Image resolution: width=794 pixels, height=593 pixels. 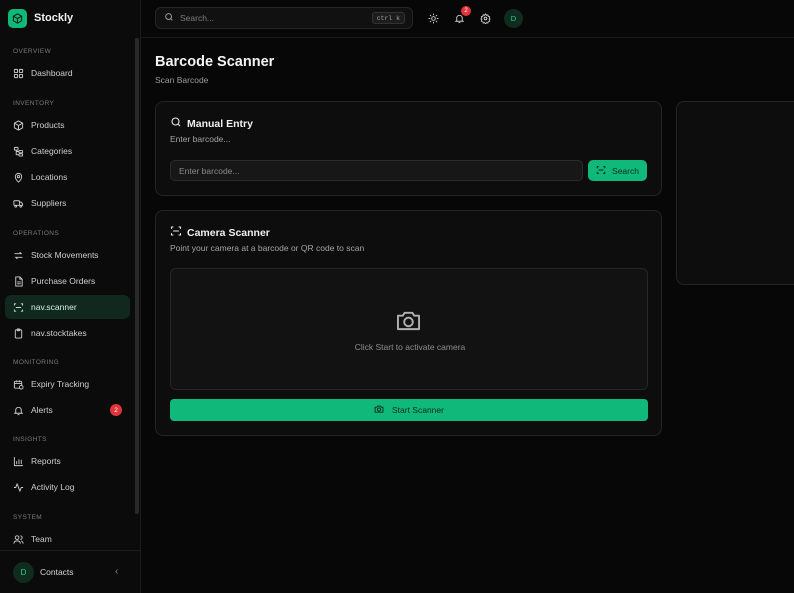 I want to click on sidebar-item-locations: Locations, so click(x=67, y=177).